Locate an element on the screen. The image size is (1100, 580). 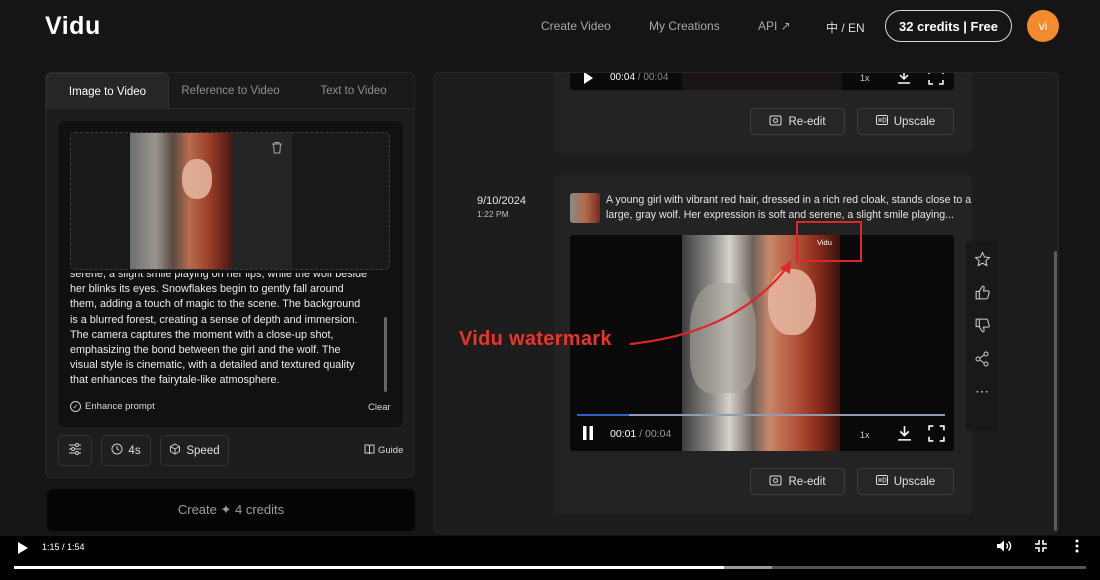
create-button: Create ✦ 4 credits is located at coordinates (231, 510).